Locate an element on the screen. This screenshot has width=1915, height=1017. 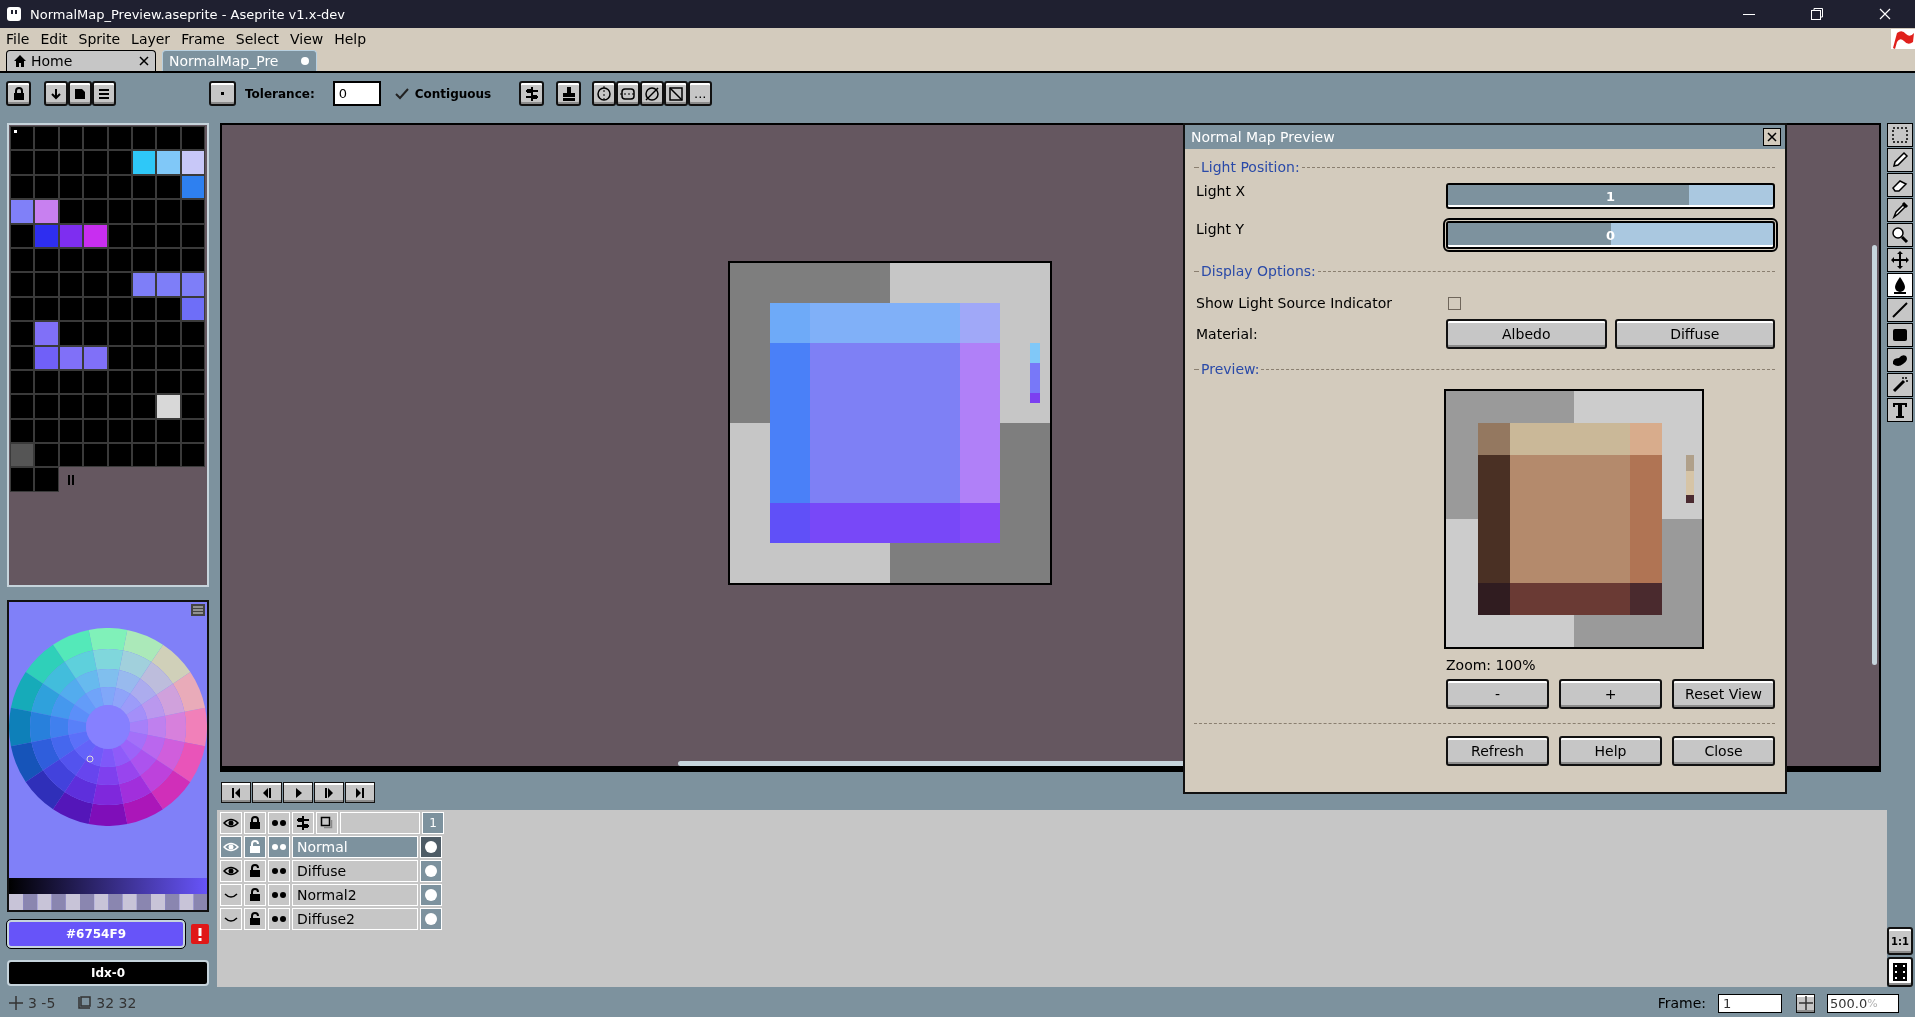
zoom-button: Reset View is located at coordinates (1723, 694).